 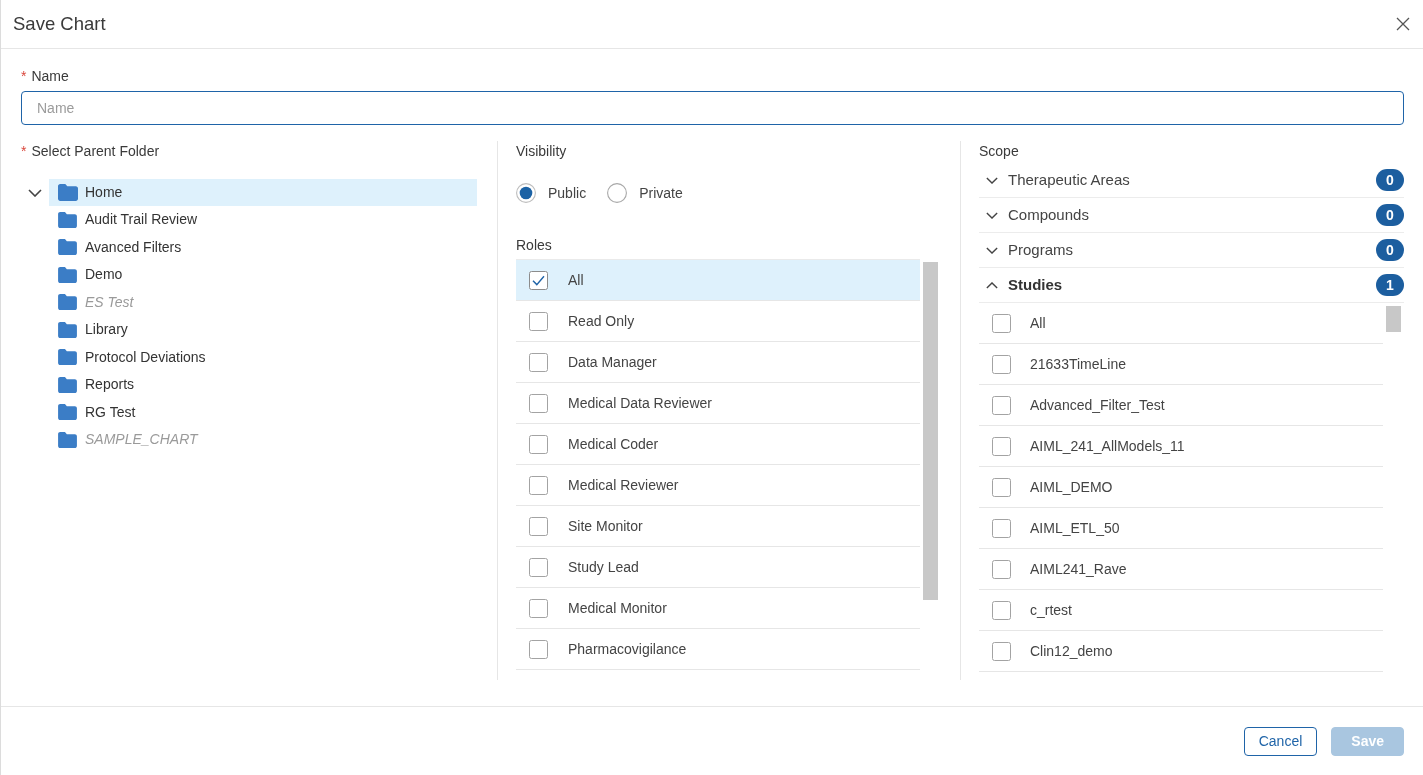 I want to click on dialog-title: Save Chart, so click(x=59, y=24).